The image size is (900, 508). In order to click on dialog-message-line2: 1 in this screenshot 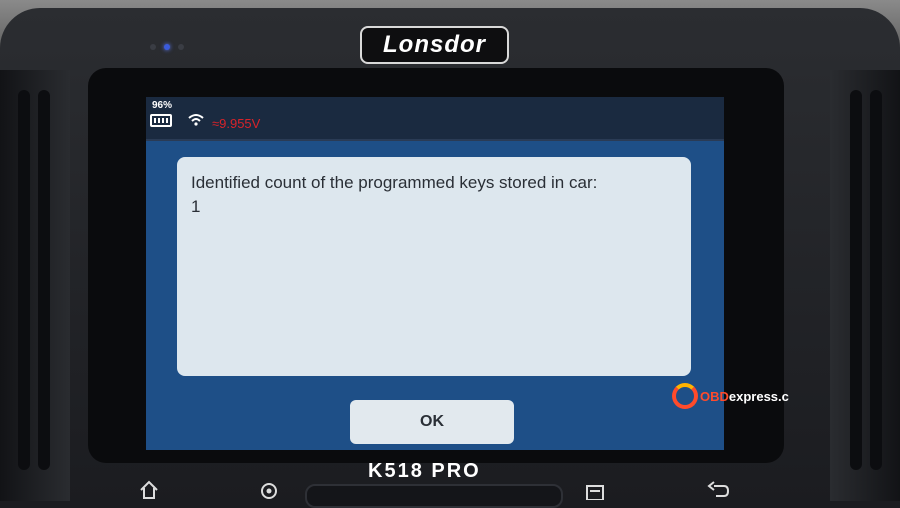, I will do `click(196, 206)`.